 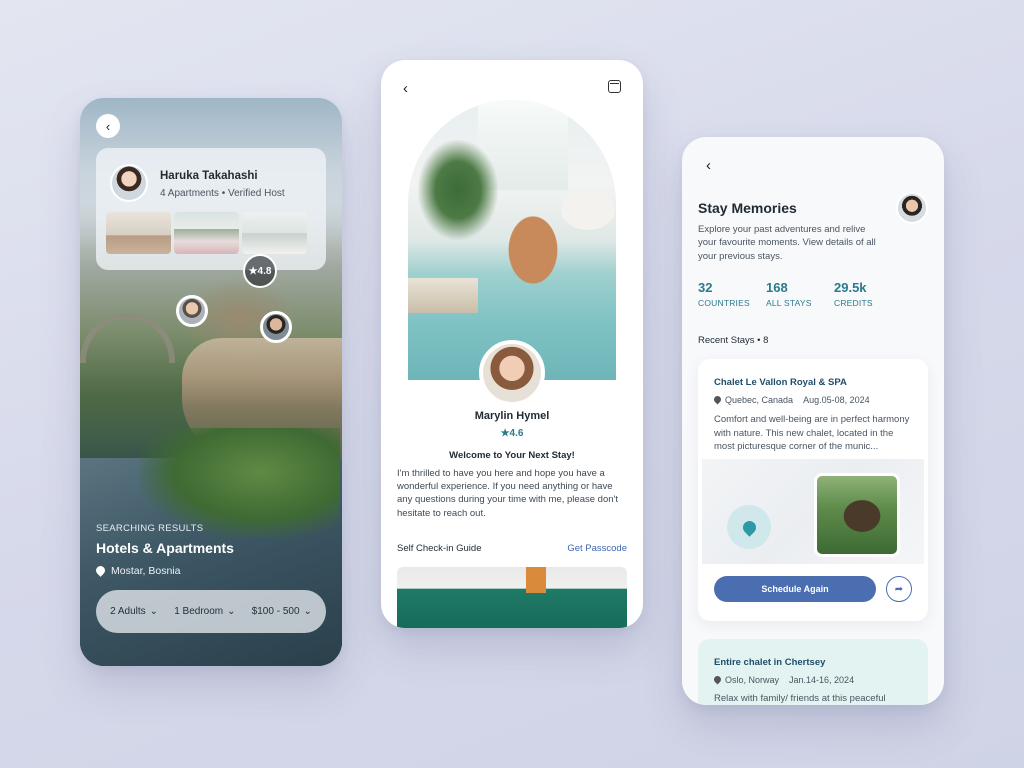 I want to click on recent-stays-label: Recent Stays • 8, so click(x=733, y=340).